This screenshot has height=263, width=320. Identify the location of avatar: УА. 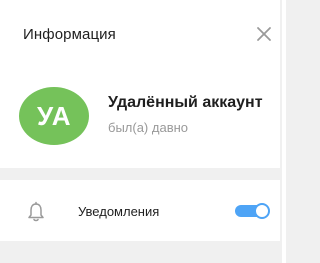
(54, 116).